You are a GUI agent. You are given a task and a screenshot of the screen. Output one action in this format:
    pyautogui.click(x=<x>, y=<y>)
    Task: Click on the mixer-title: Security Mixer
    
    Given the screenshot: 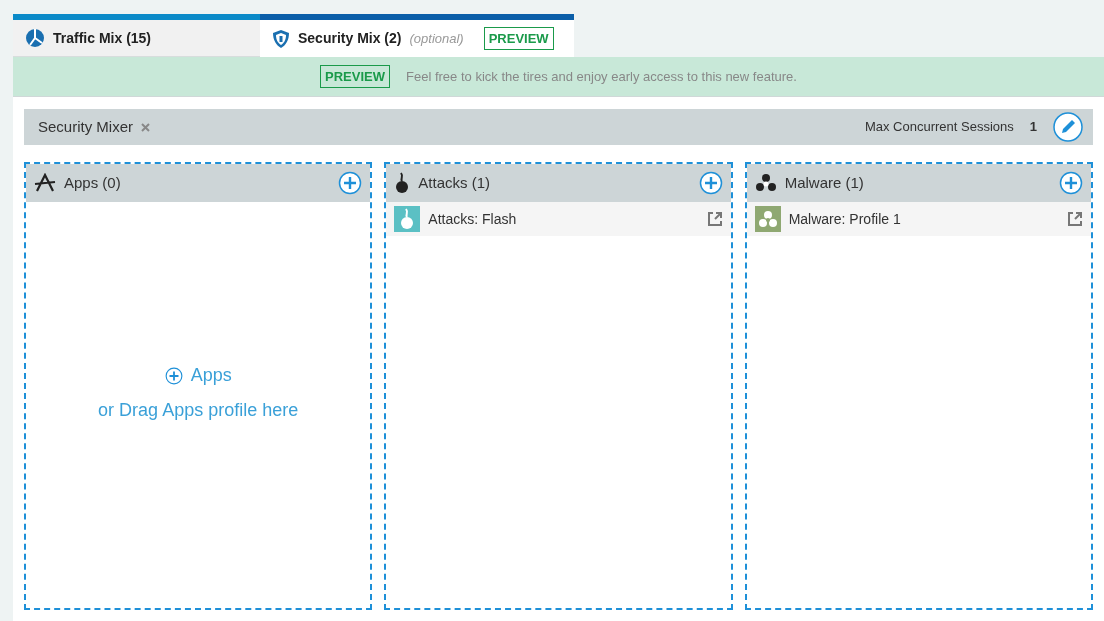 What is the action you would take?
    pyautogui.click(x=86, y=126)
    